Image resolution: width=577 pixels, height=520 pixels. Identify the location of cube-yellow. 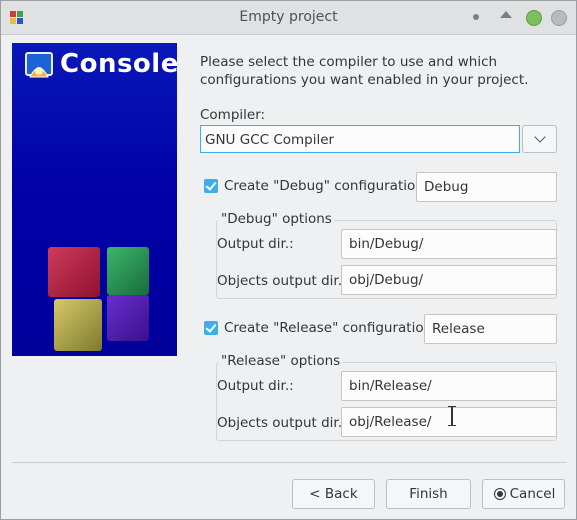
(78, 325).